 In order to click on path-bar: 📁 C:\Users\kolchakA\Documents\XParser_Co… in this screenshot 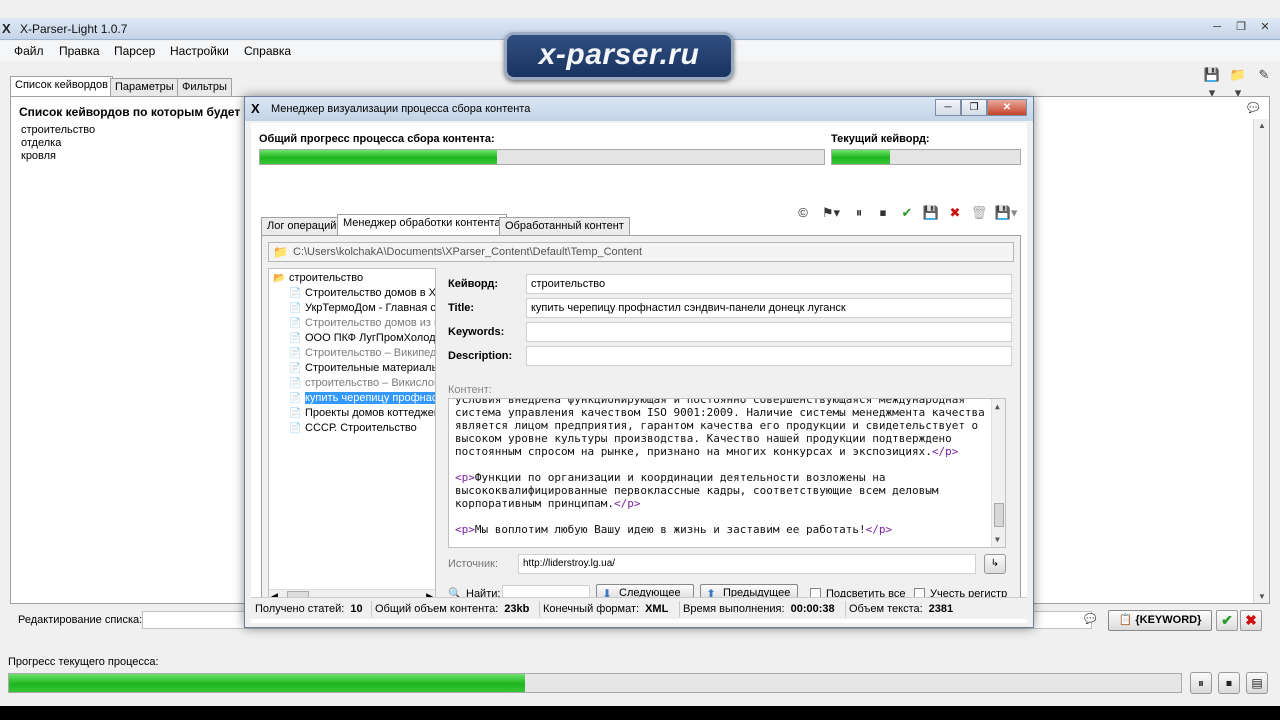, I will do `click(641, 252)`.